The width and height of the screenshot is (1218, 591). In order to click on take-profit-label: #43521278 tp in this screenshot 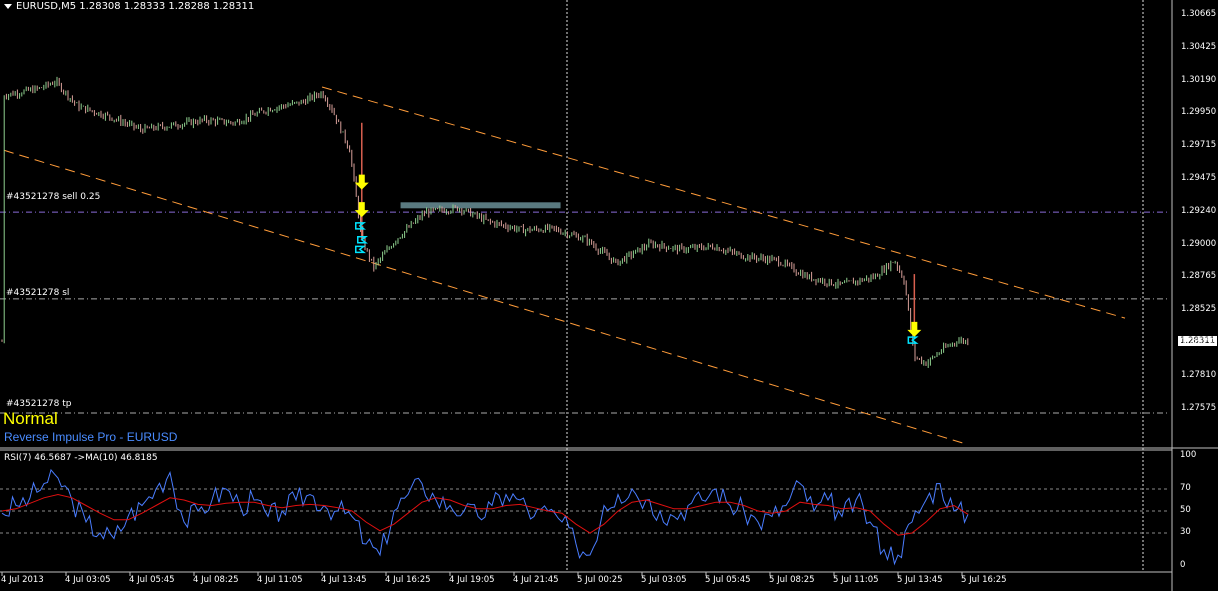, I will do `click(39, 404)`.